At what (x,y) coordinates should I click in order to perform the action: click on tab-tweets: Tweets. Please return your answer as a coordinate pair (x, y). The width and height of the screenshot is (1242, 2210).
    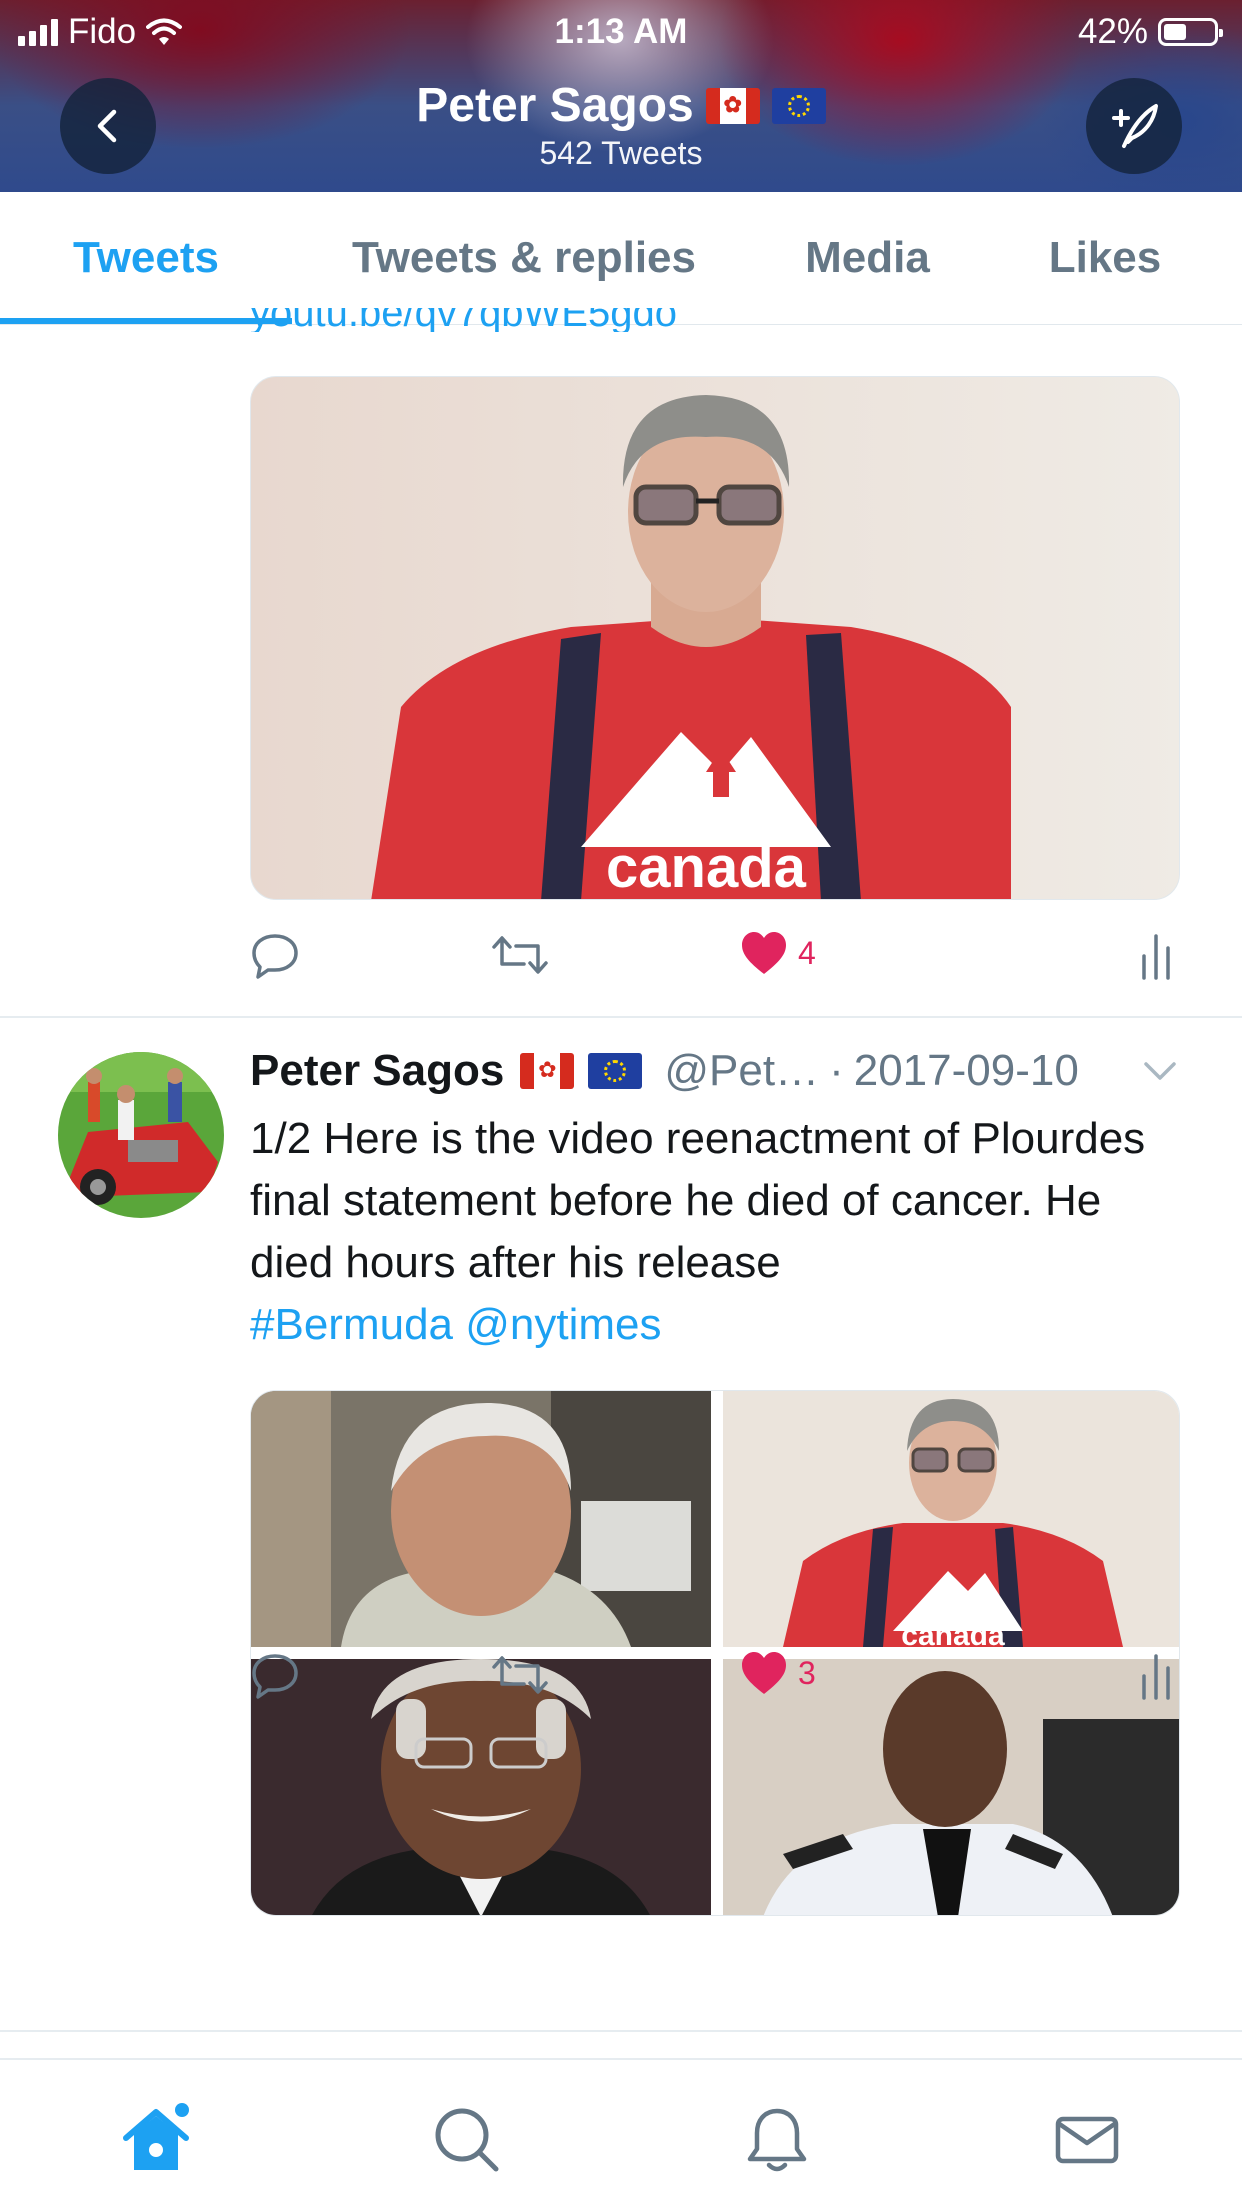
    Looking at the image, I should click on (146, 258).